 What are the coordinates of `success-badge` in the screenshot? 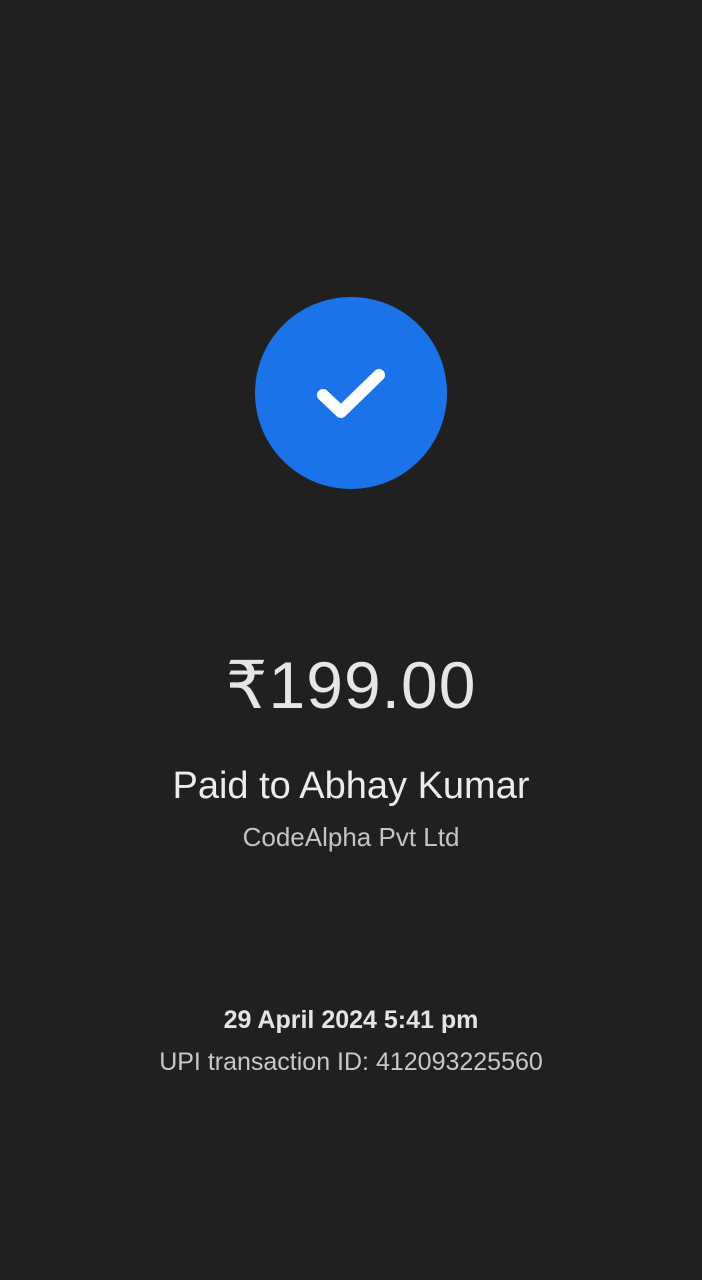 It's located at (351, 393).